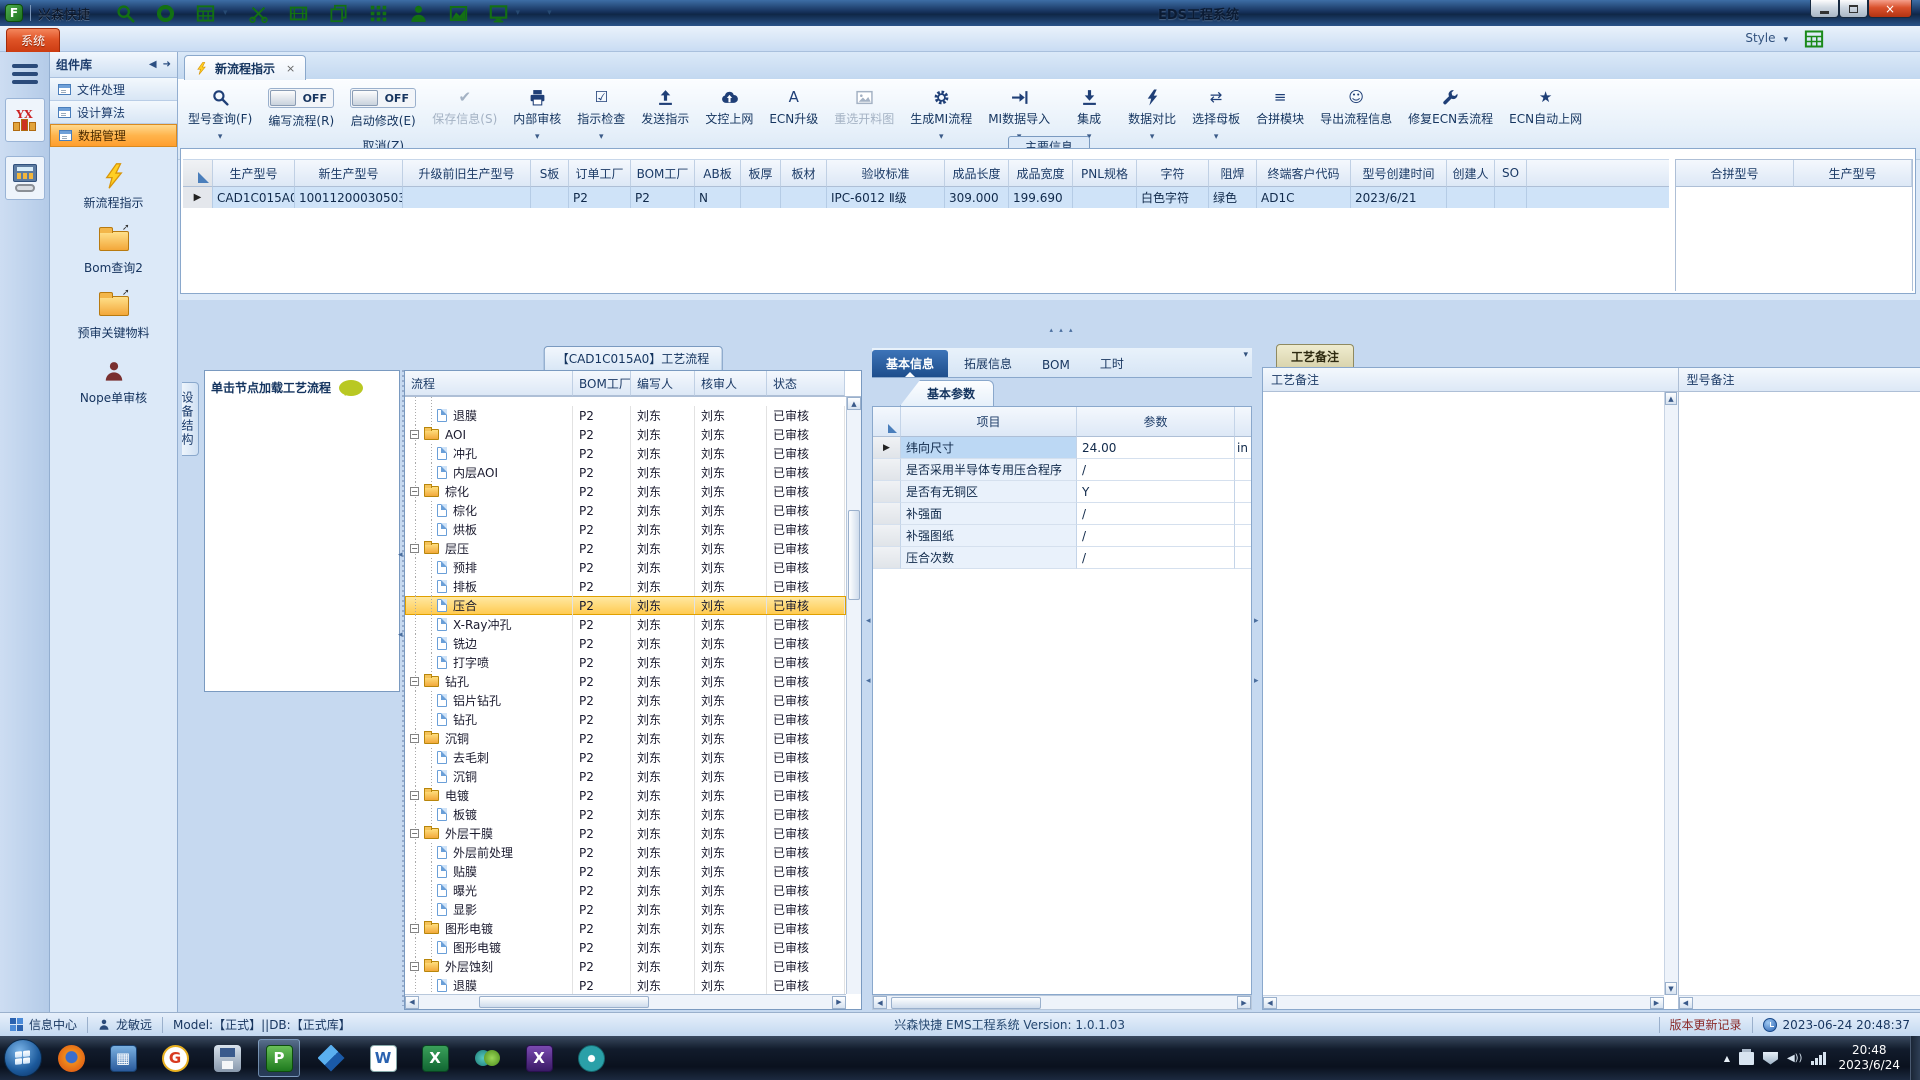 This screenshot has height=1080, width=1920. What do you see at coordinates (1890, 9) in the screenshot?
I see `close-button: ×` at bounding box center [1890, 9].